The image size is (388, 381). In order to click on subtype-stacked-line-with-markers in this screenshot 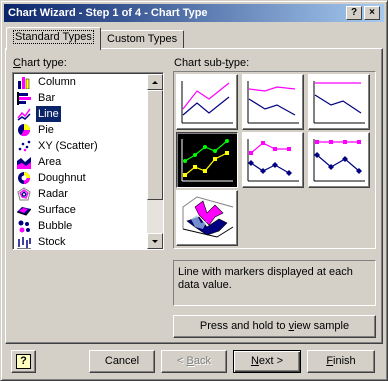, I will do `click(273, 160)`.